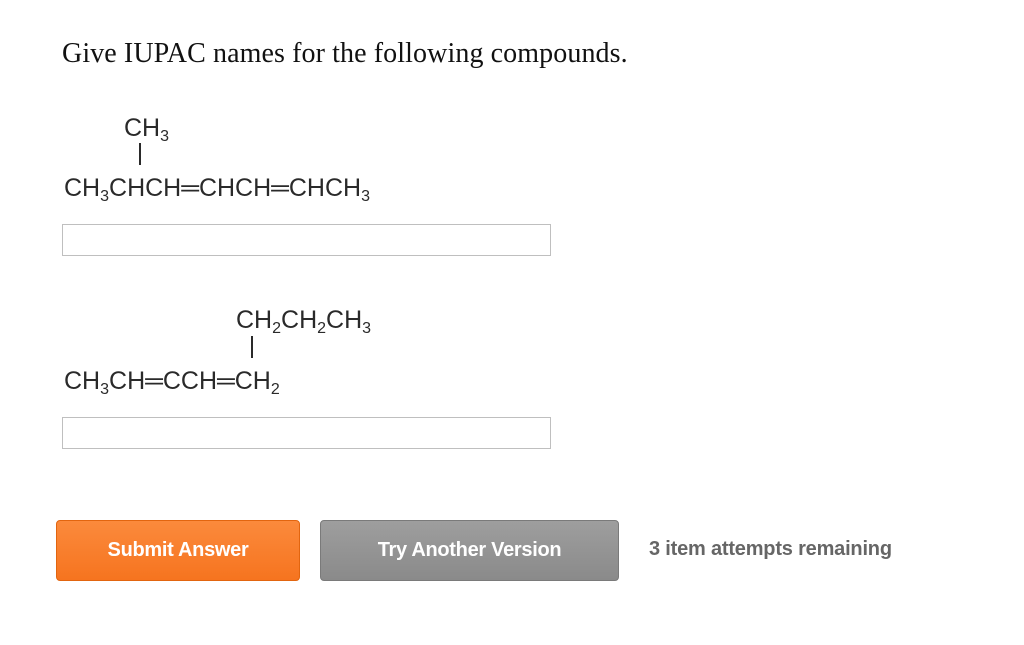  What do you see at coordinates (217, 189) in the screenshot?
I see `compound-1-main-chain: CH3CHCH═CHCH═CHCH3` at bounding box center [217, 189].